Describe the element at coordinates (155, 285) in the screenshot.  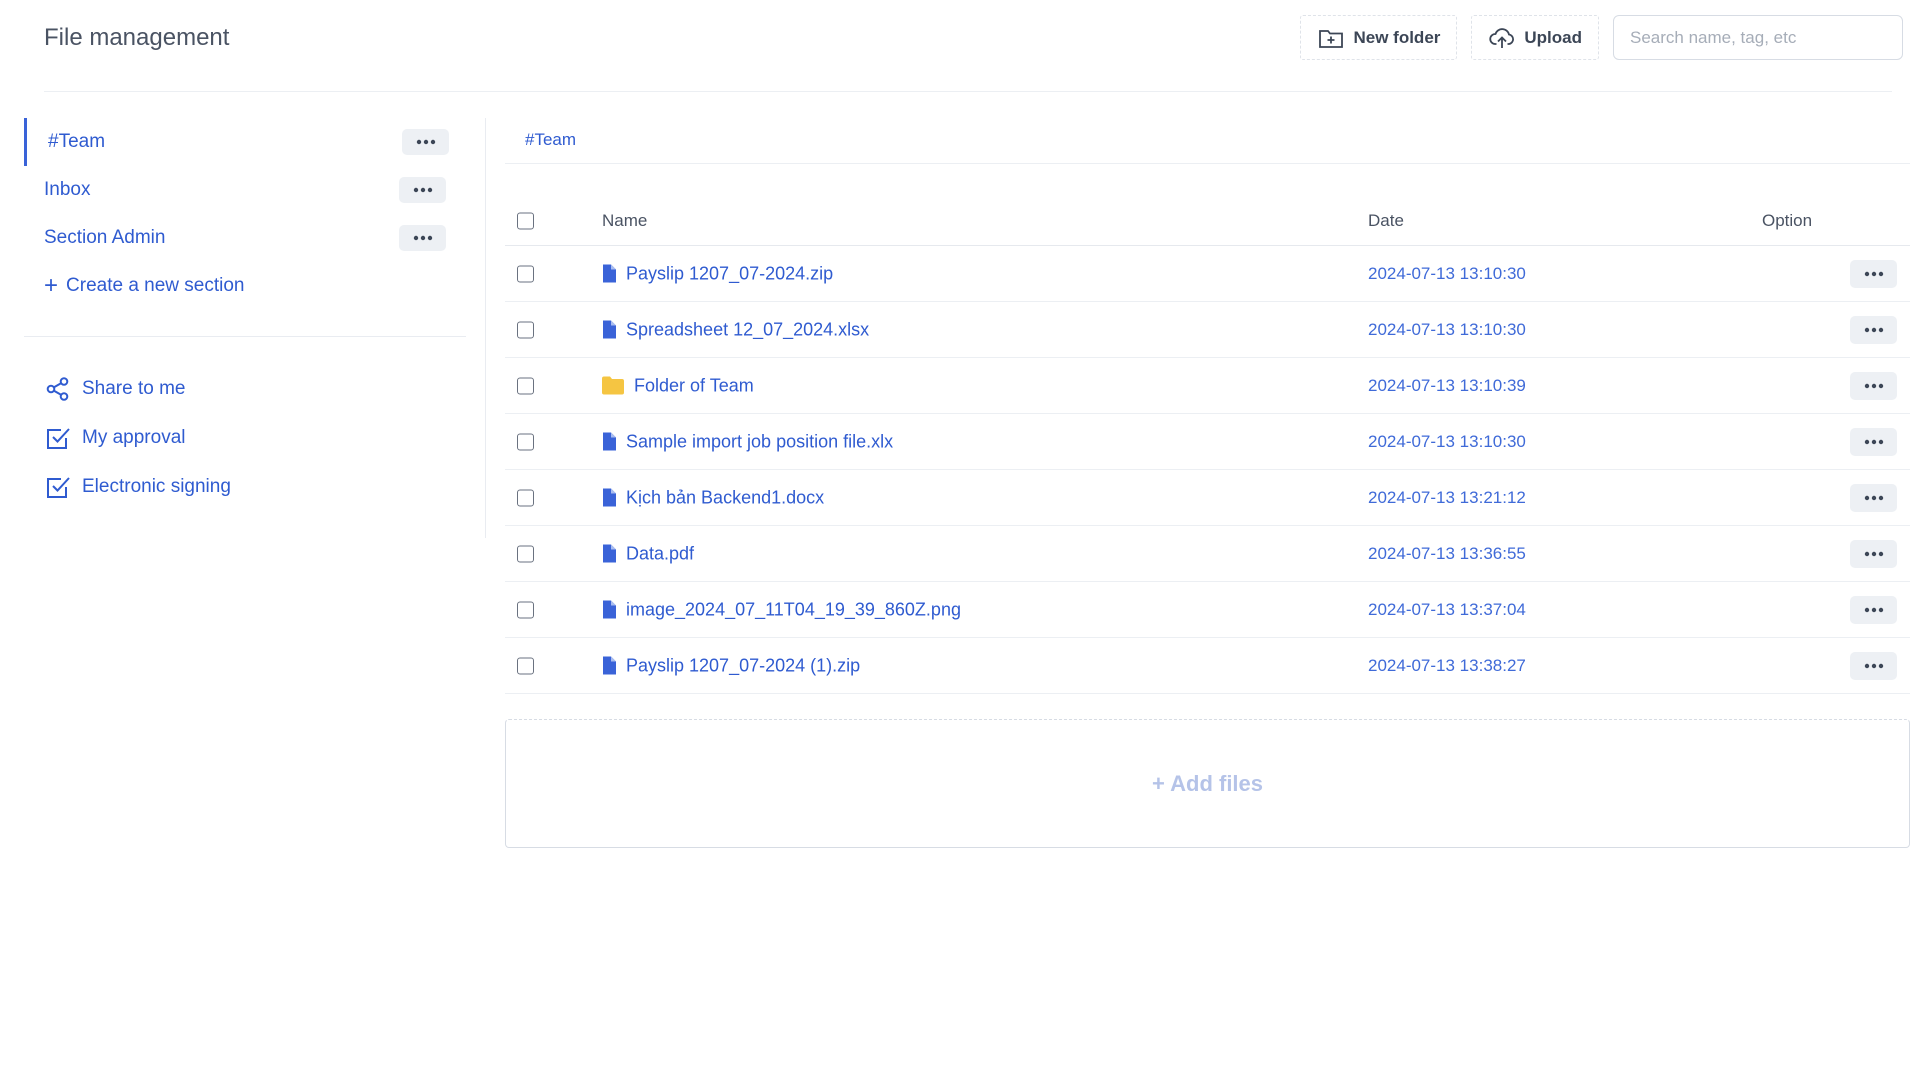
I see `create-section-label: Create a new section` at that location.